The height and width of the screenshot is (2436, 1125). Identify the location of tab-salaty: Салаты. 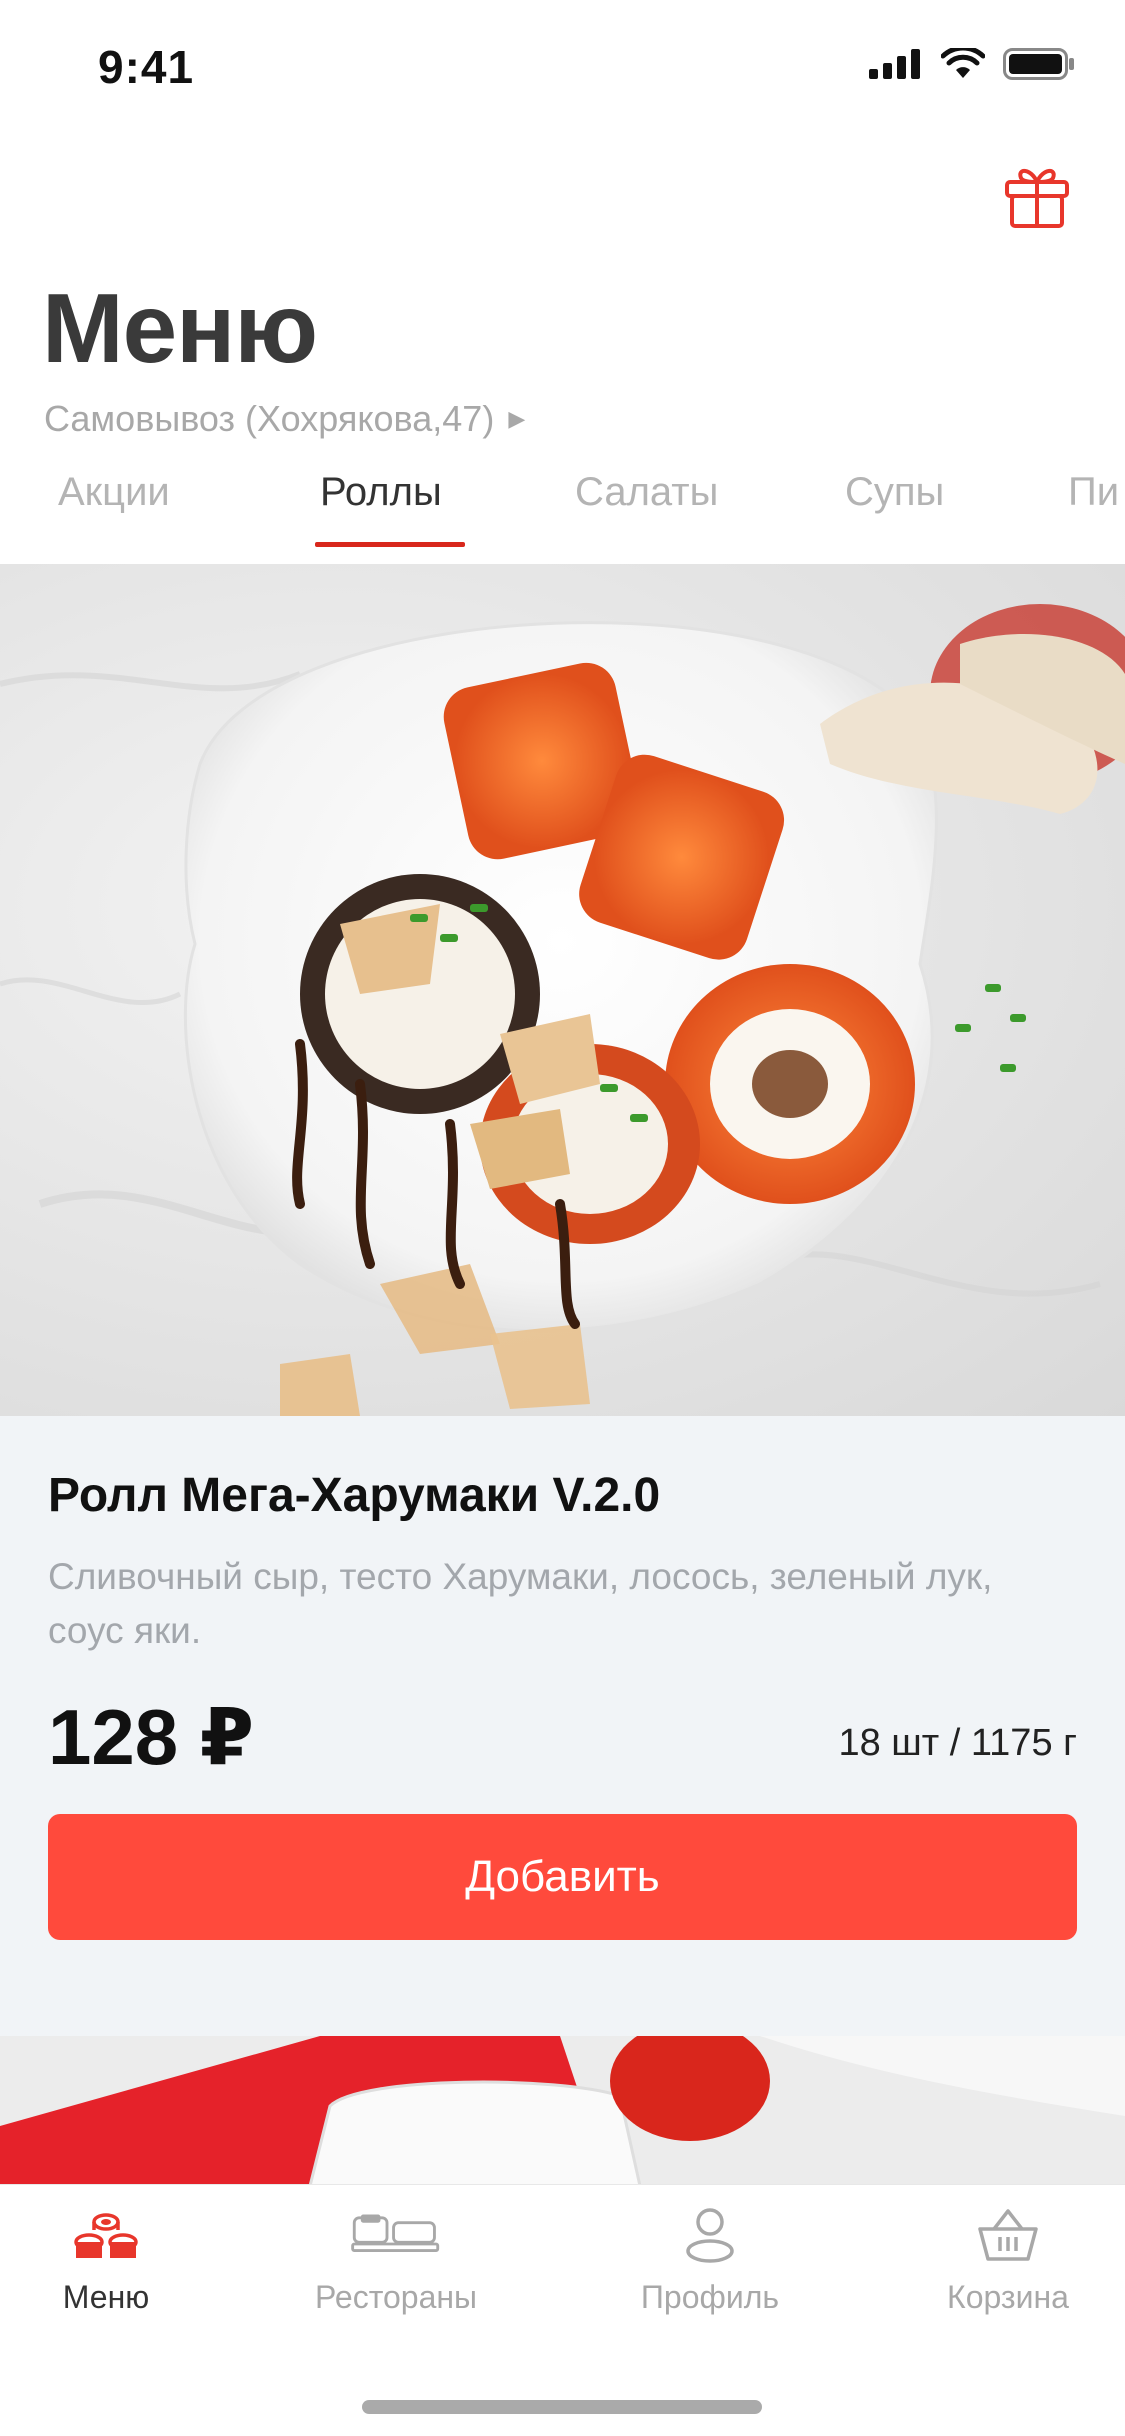
(646, 510).